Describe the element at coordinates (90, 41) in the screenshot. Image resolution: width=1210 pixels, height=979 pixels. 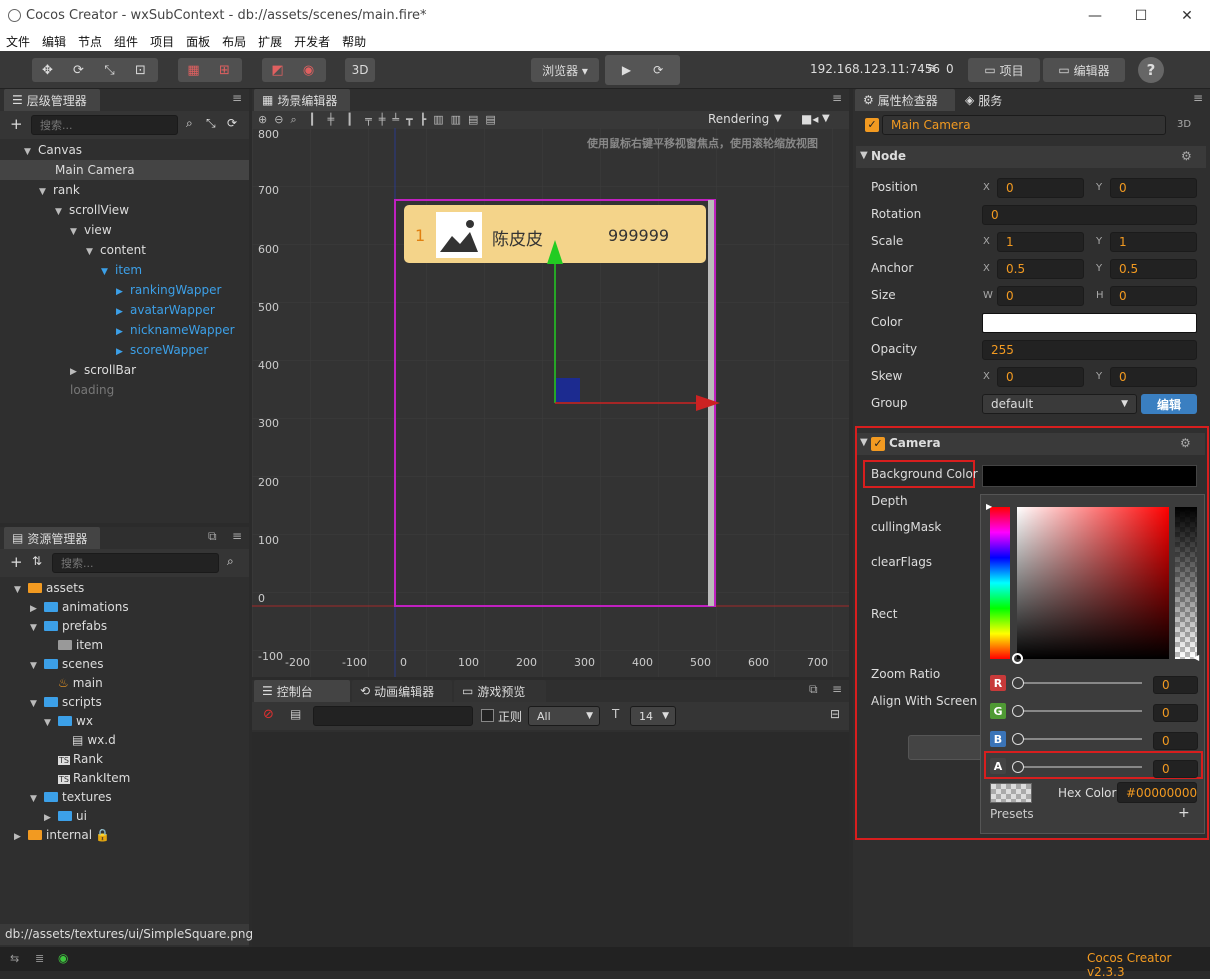
I see `menu-node: 节点` at that location.